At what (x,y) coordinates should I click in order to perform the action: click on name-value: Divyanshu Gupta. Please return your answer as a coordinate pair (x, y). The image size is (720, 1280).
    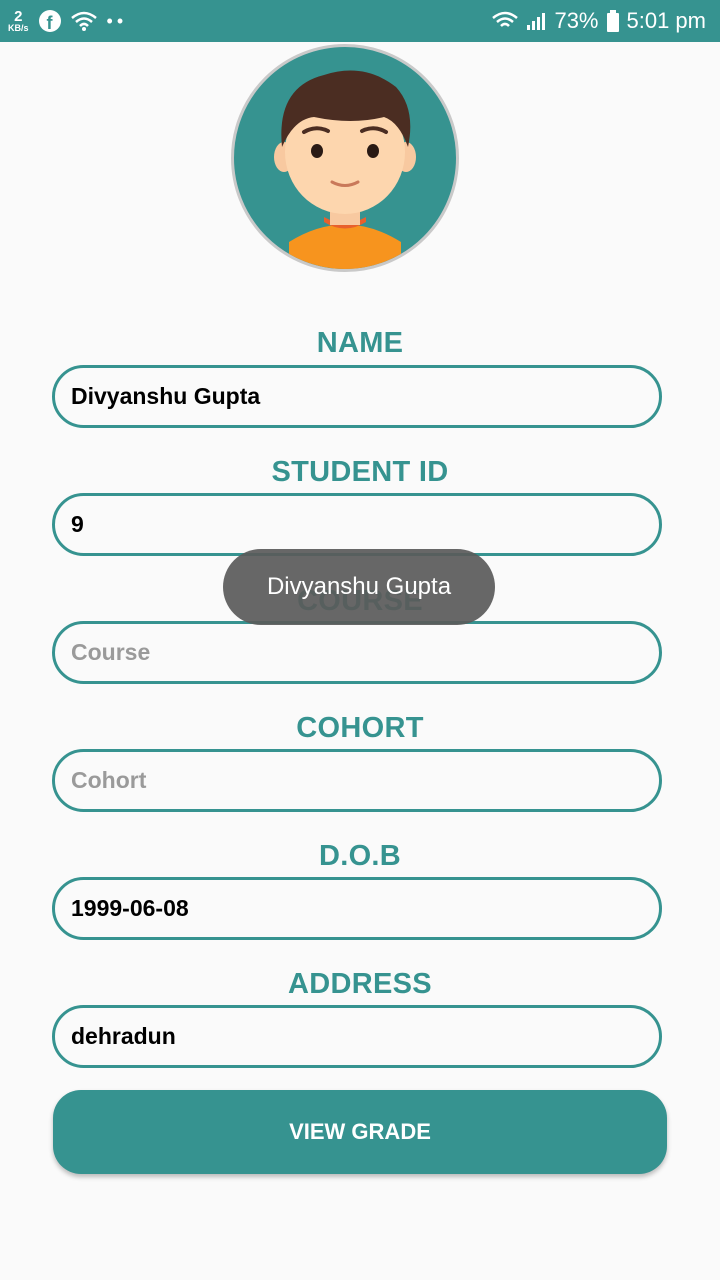
    Looking at the image, I should click on (166, 396).